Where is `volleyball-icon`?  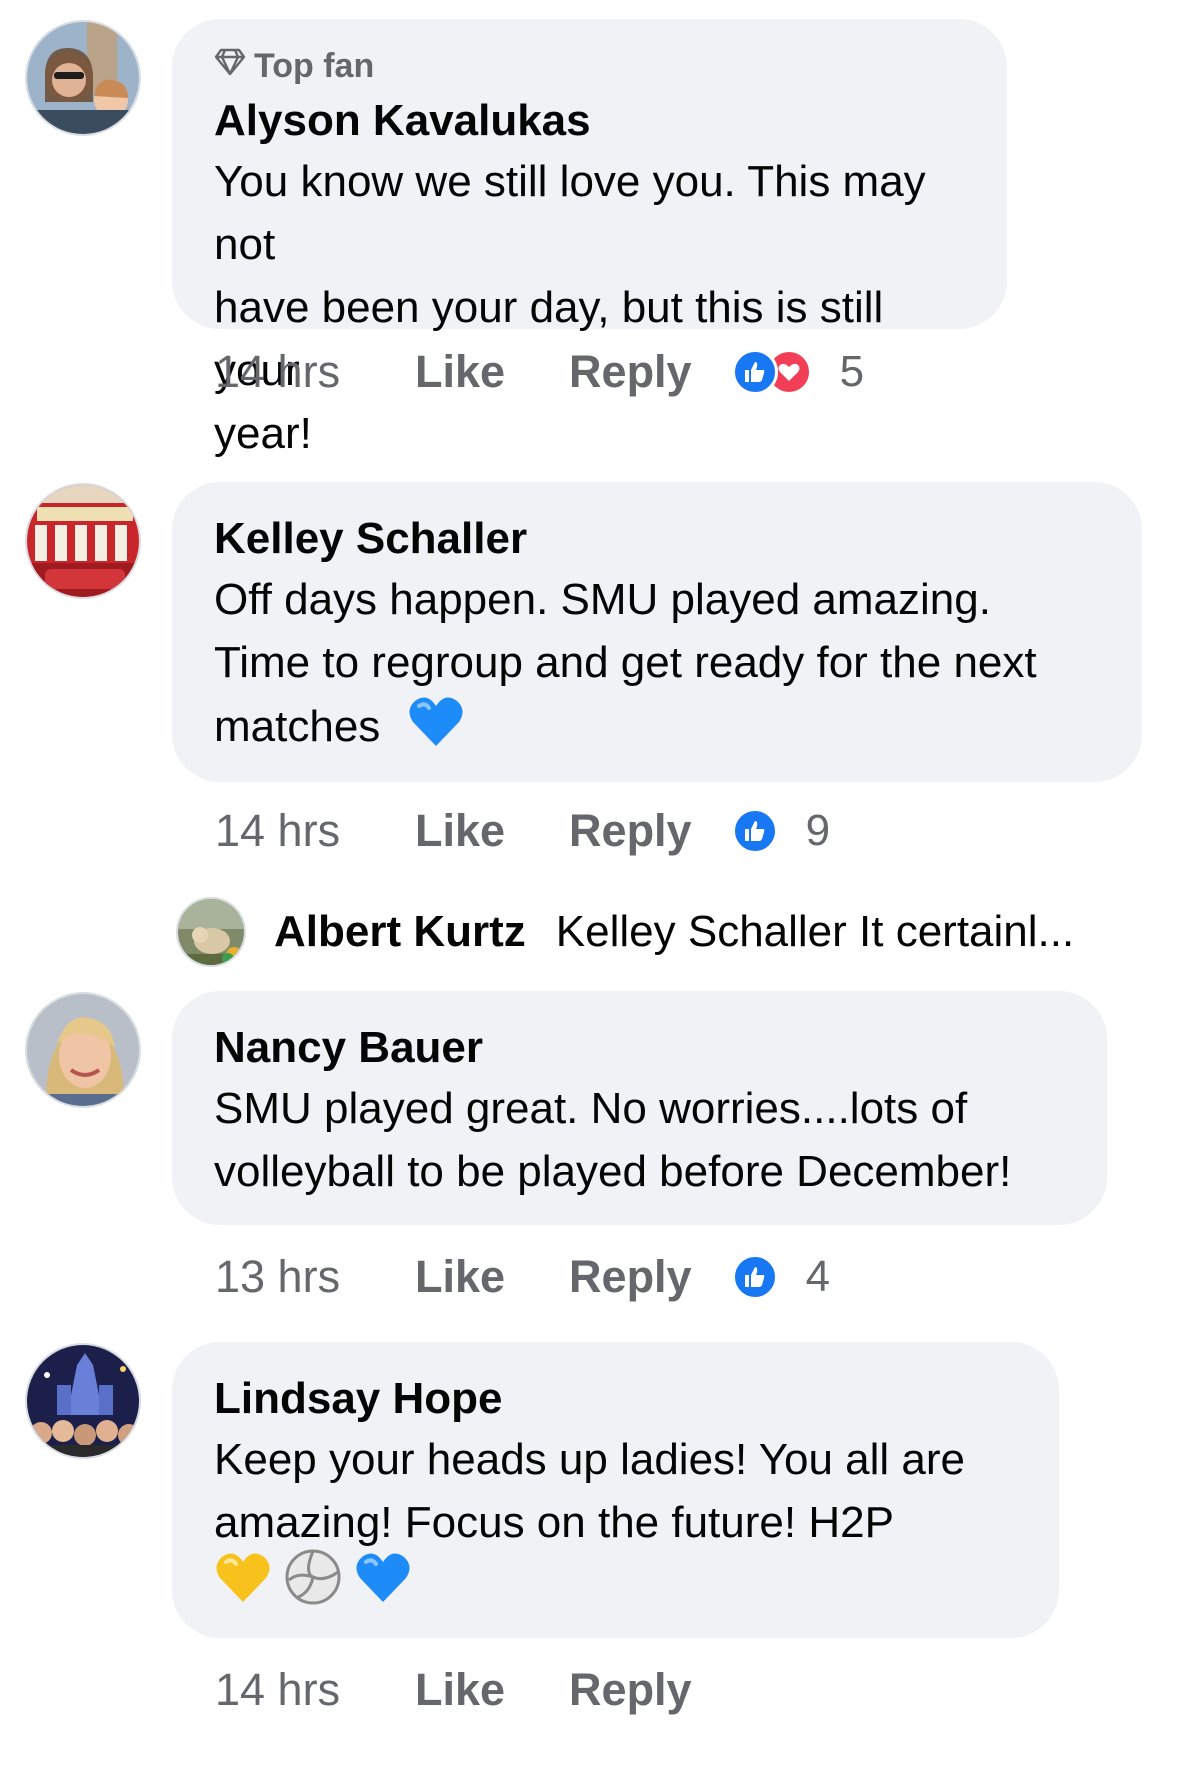
volleyball-icon is located at coordinates (313, 1585).